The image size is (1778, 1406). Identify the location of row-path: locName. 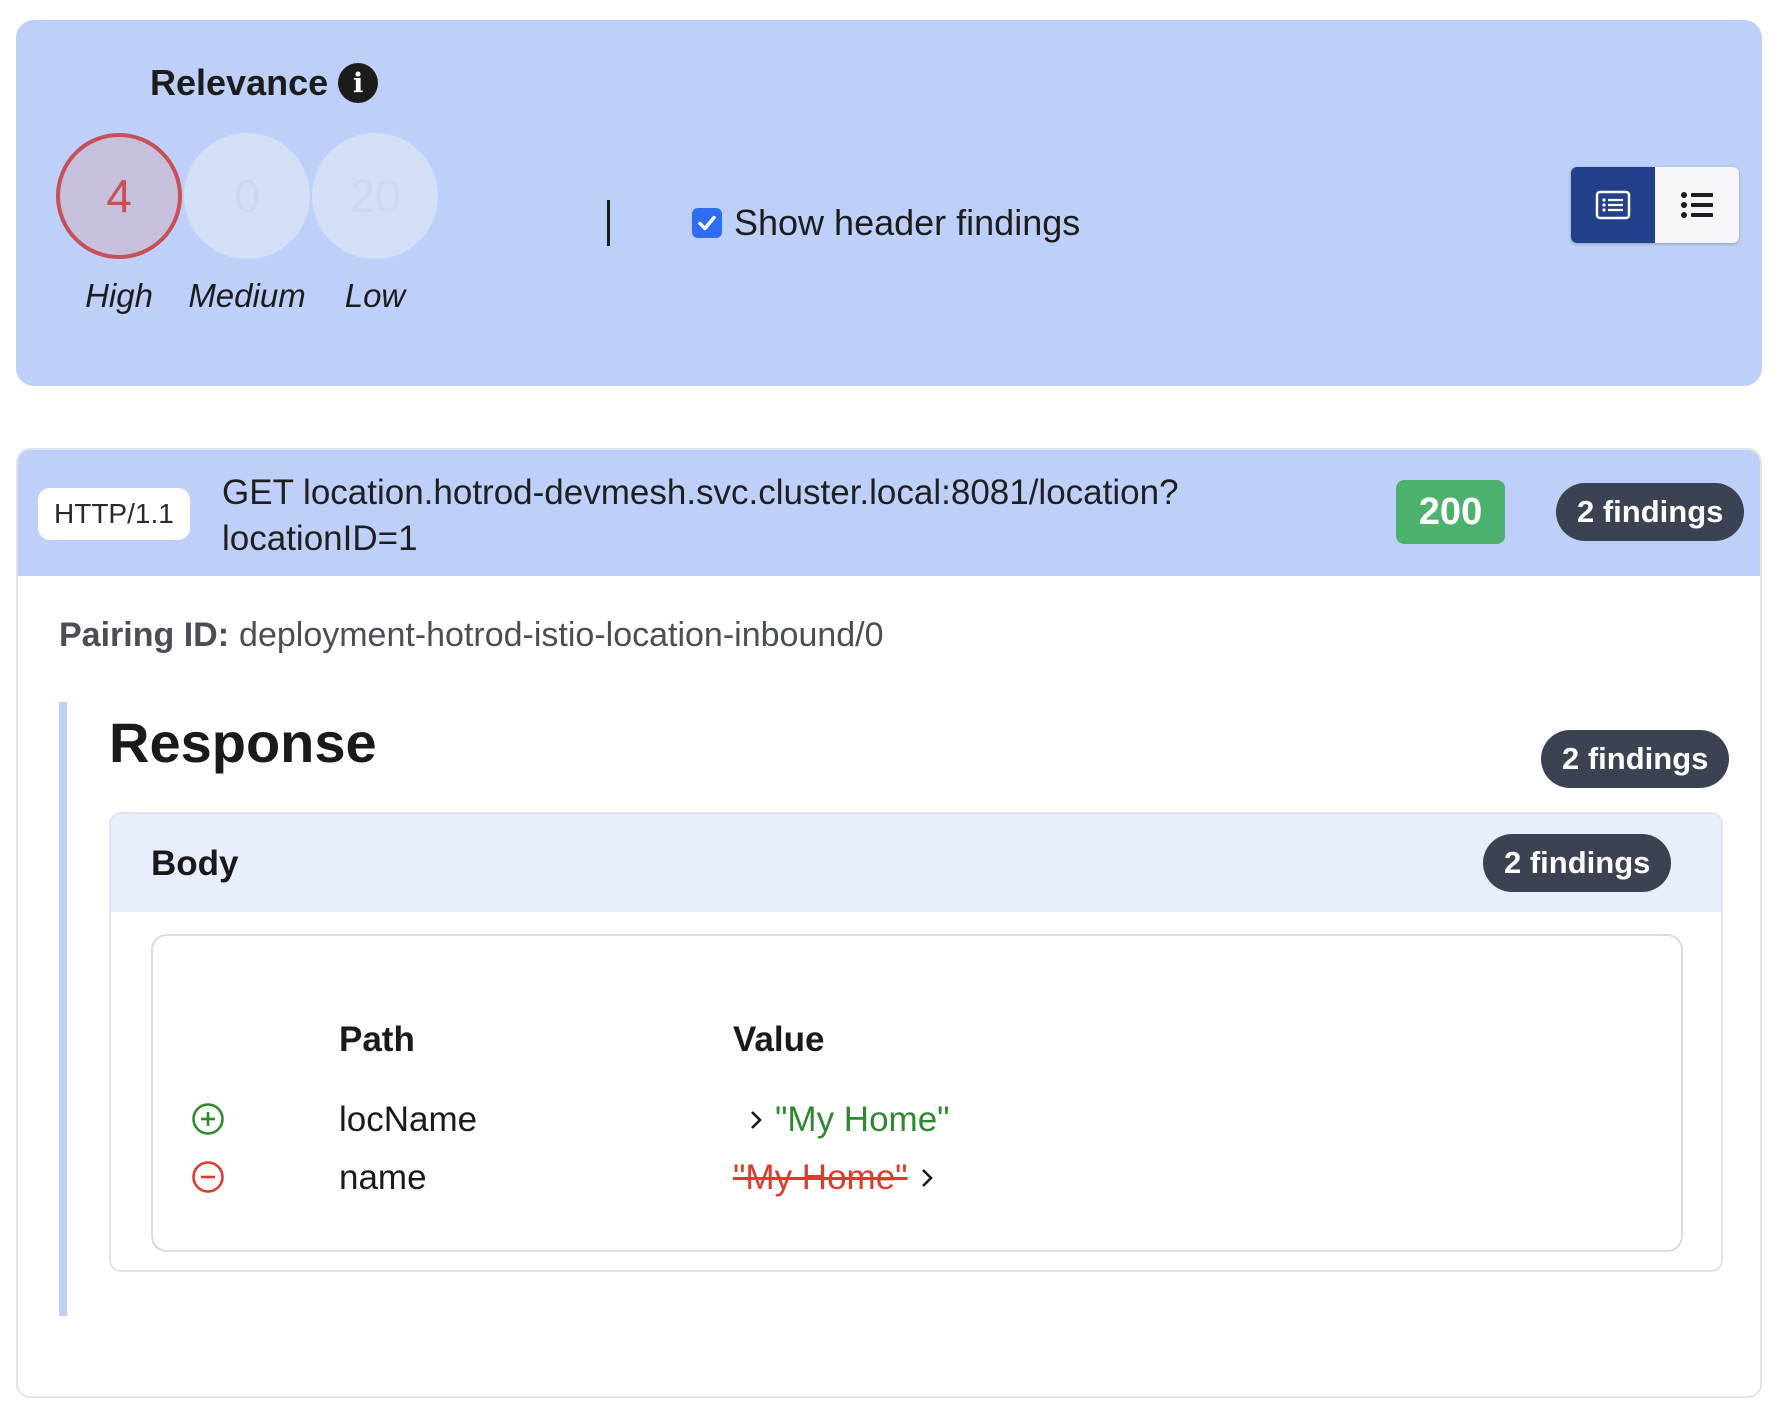
(408, 1119).